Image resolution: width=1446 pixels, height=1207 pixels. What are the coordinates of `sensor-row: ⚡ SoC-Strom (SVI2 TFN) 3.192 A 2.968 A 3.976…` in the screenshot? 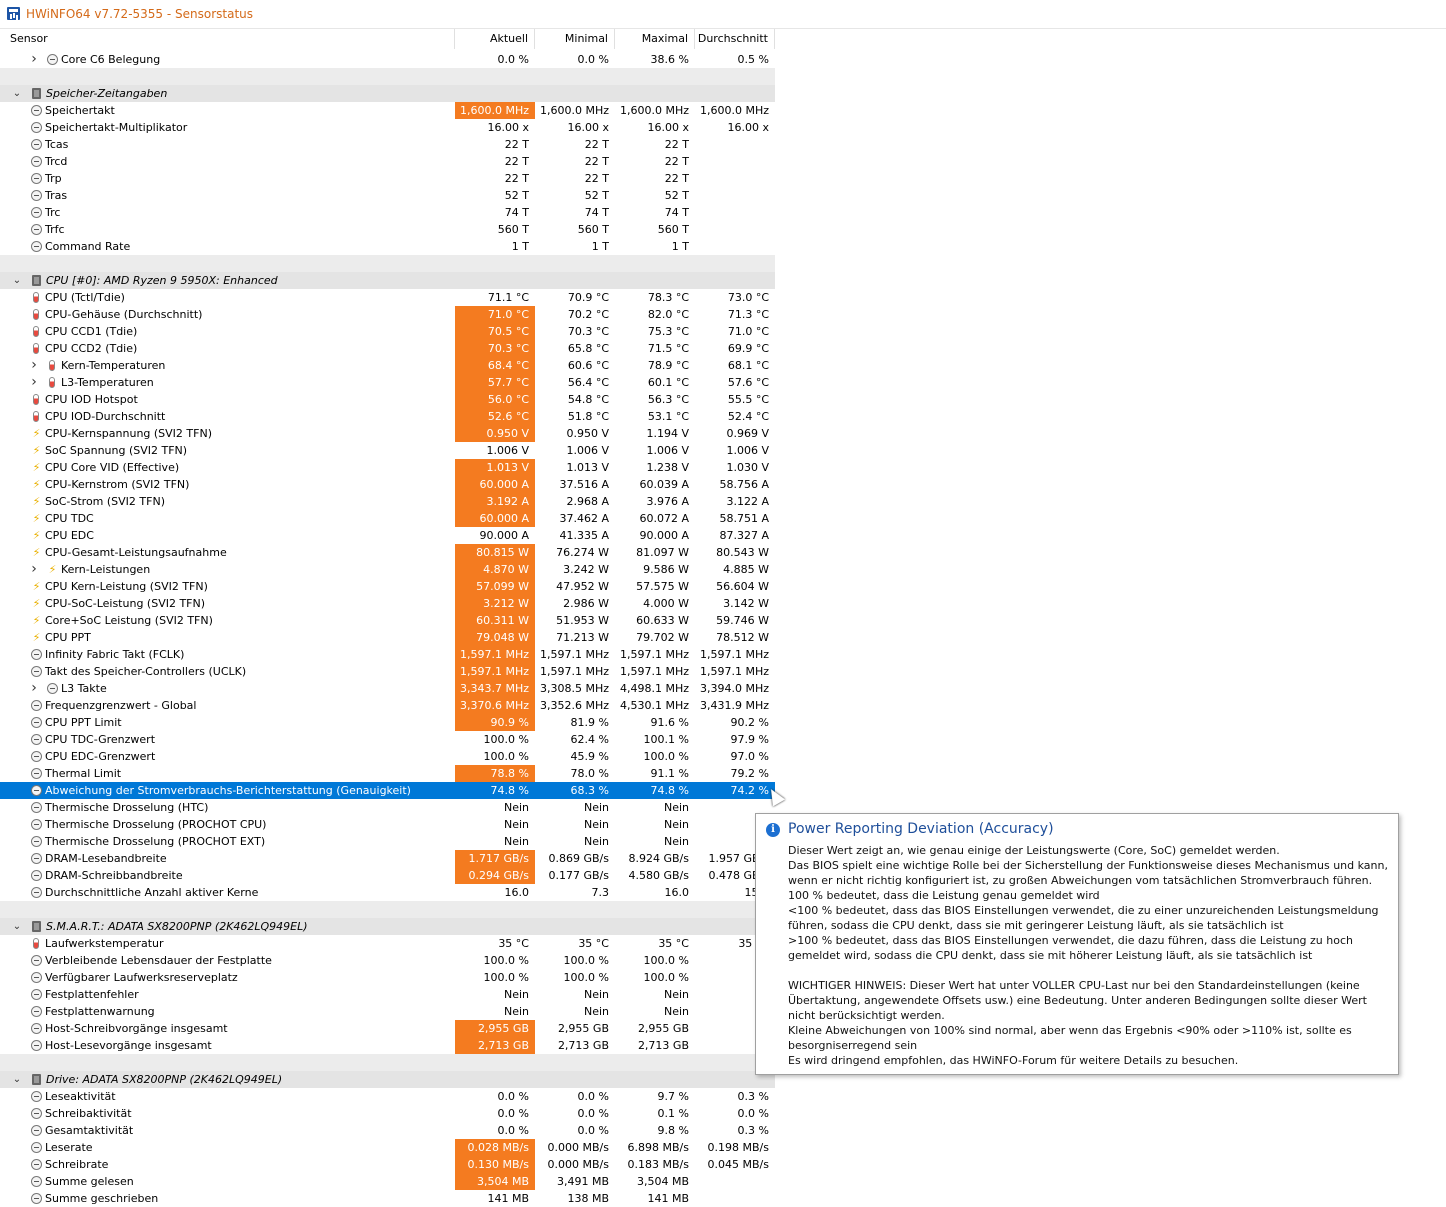 It's located at (387, 501).